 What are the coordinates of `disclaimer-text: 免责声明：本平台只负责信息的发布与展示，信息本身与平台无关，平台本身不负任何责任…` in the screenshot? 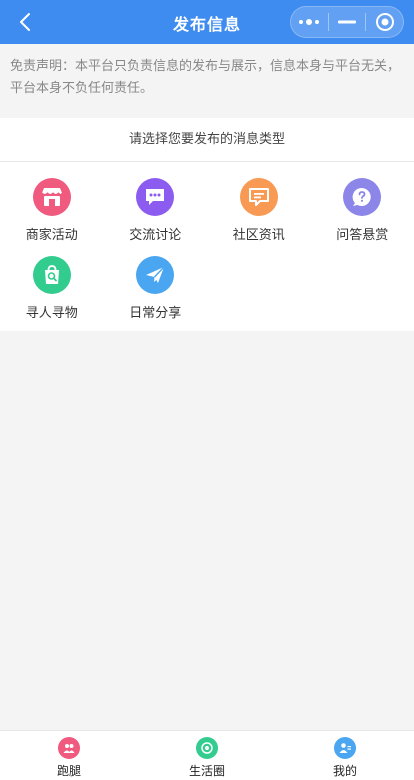 It's located at (207, 81).